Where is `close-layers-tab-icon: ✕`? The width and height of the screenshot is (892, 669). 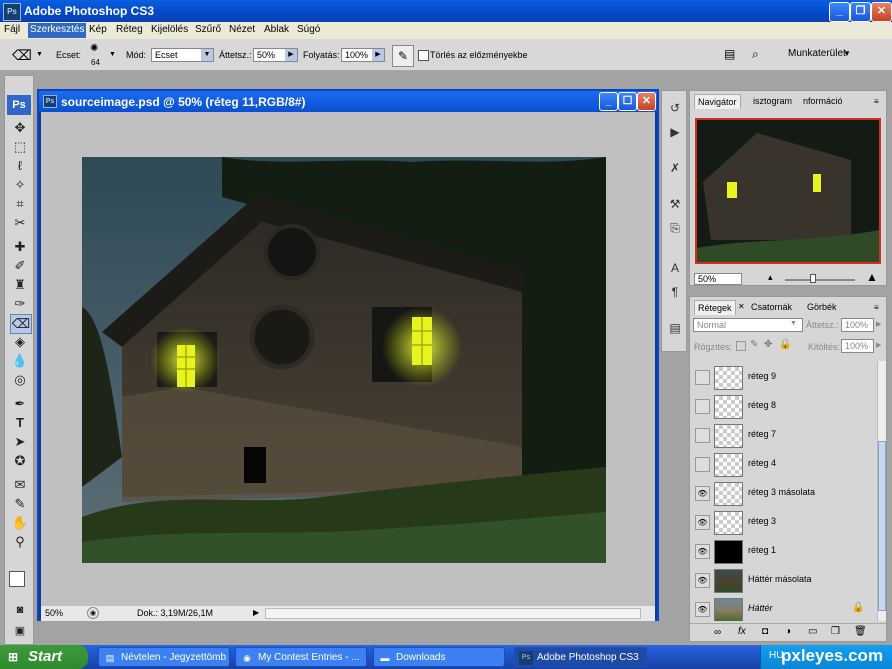 close-layers-tab-icon: ✕ is located at coordinates (741, 306).